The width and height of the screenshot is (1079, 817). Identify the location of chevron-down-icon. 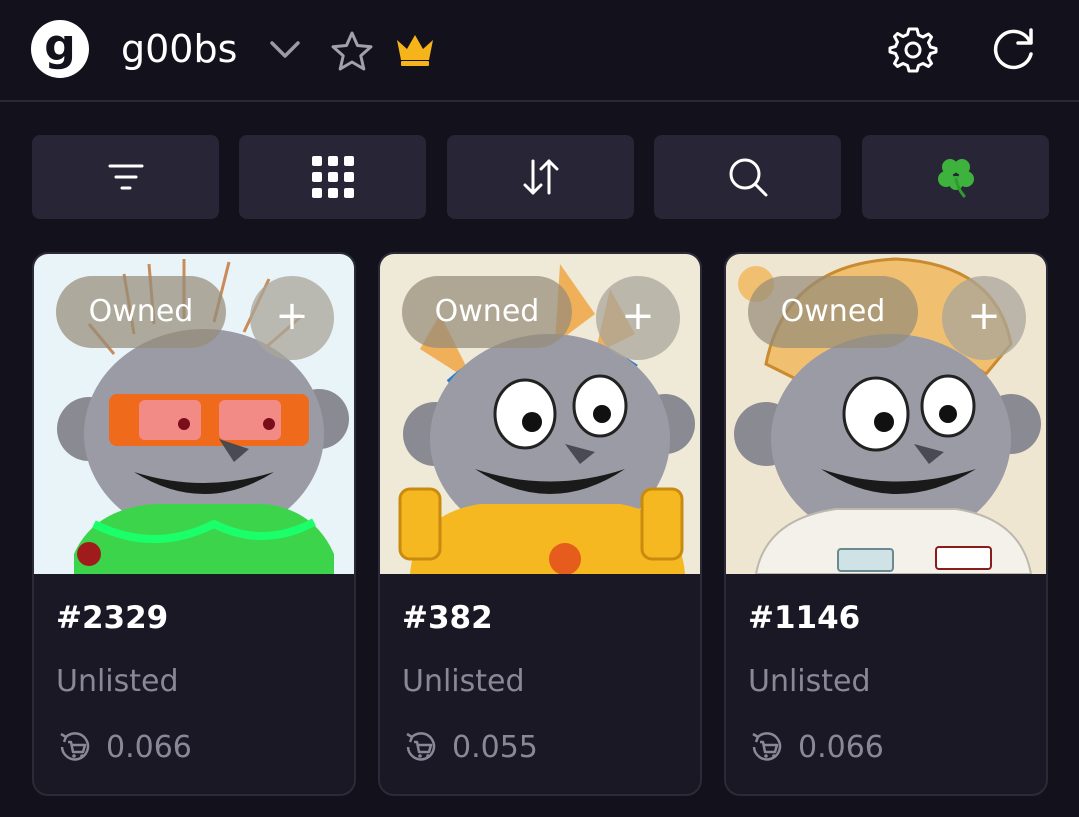
(285, 49).